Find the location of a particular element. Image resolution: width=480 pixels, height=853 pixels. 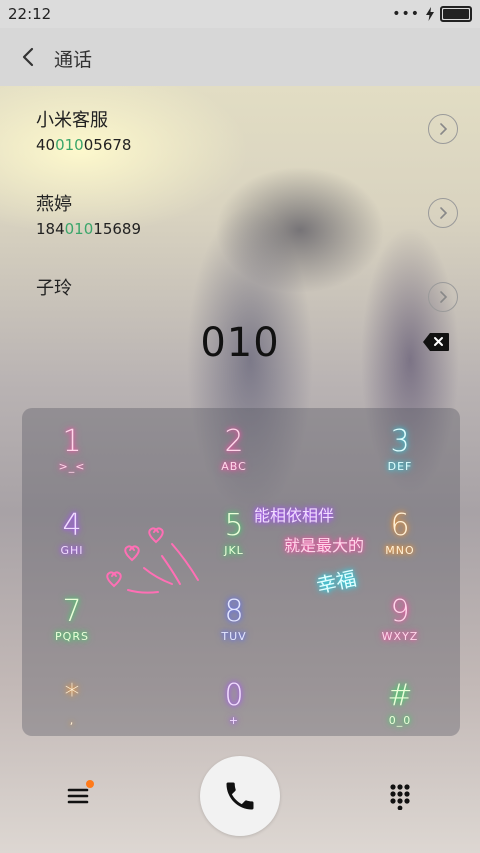

decoration-text-line2: 就是最大的 is located at coordinates (324, 545).